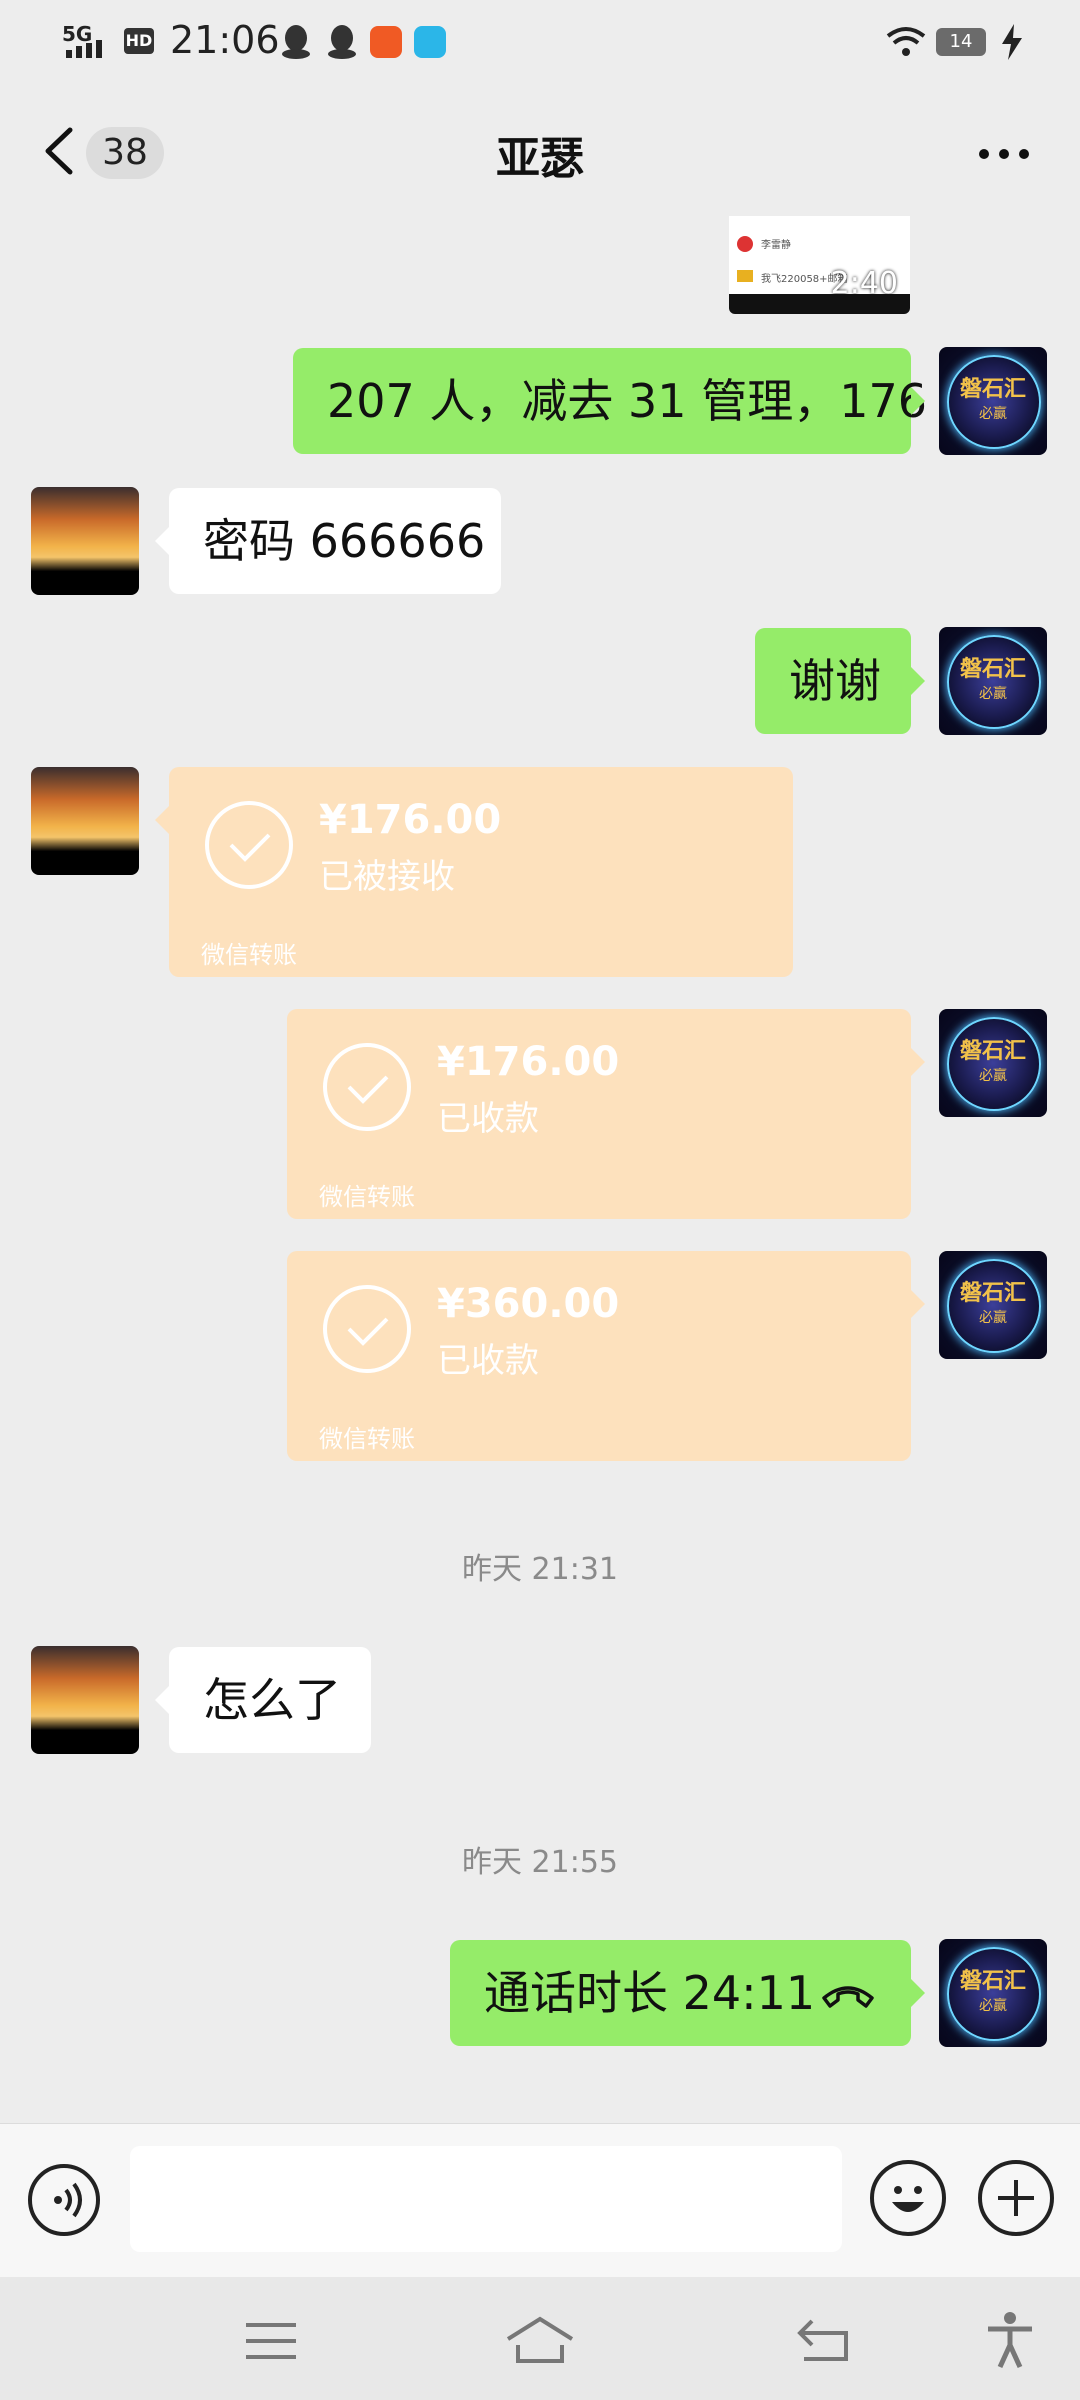 The image size is (1080, 2400). I want to click on voice-input-button, so click(64, 2200).